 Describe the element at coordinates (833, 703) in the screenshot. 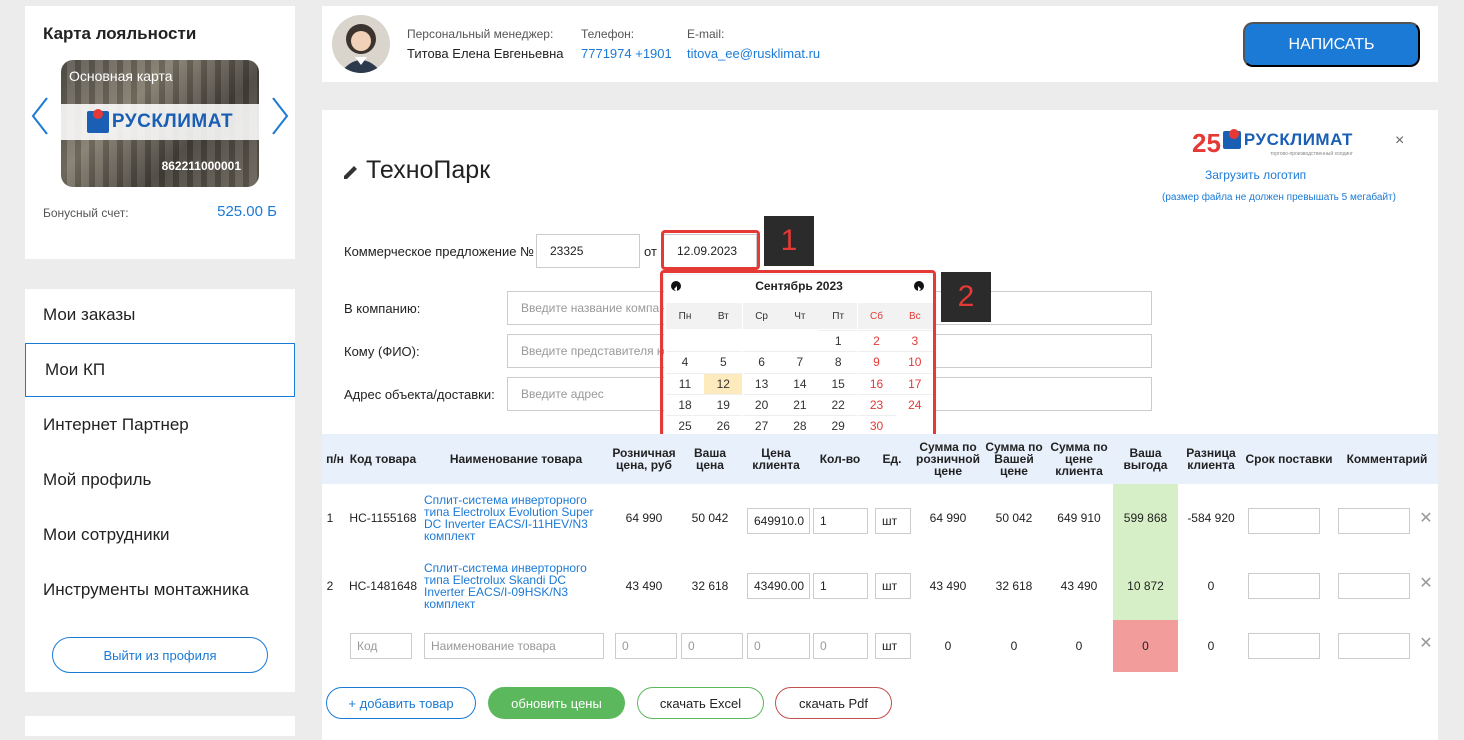

I see `download-pdf-button: скачать Pdf` at that location.